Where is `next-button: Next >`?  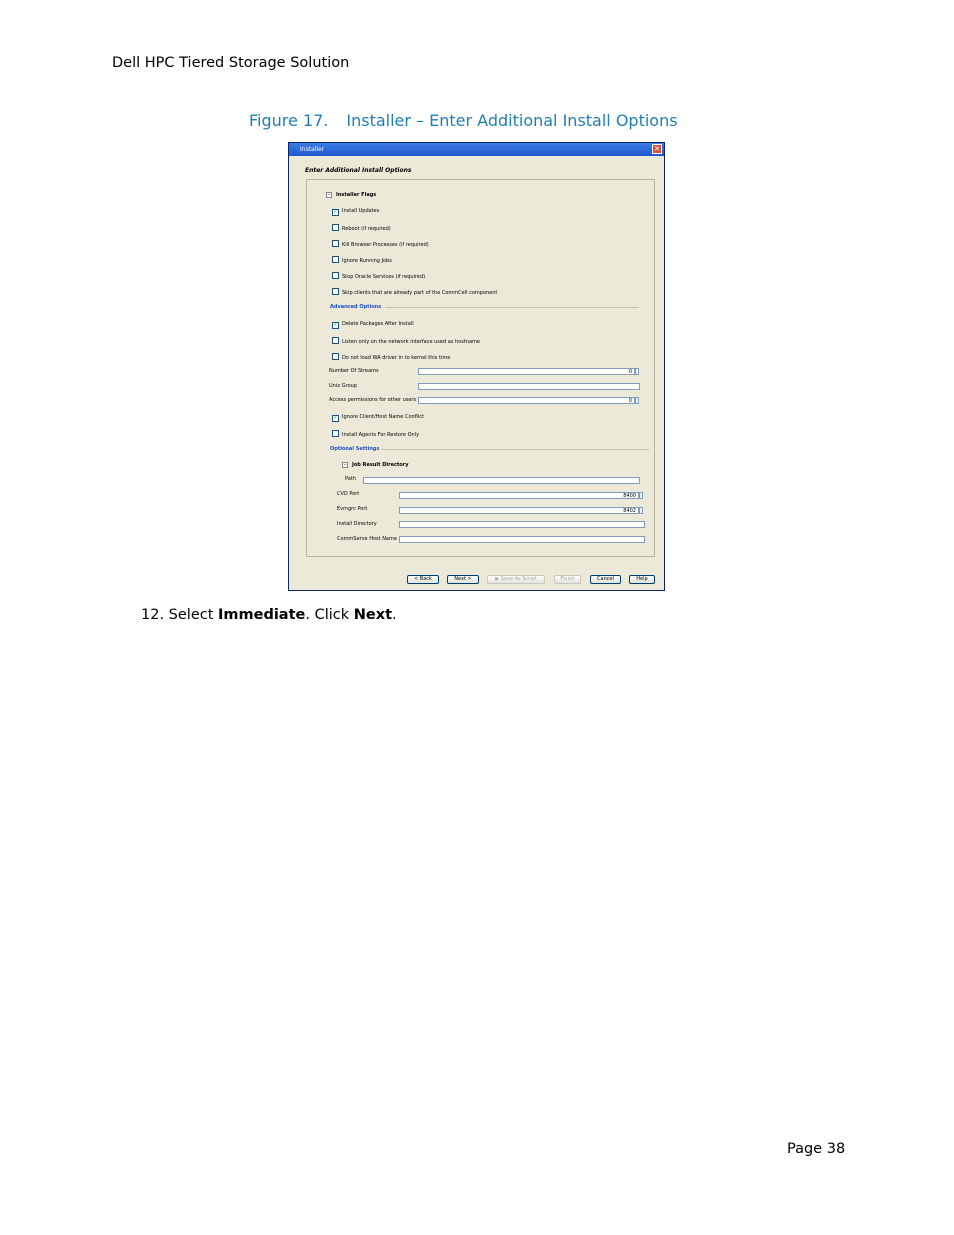
next-button: Next > is located at coordinates (463, 579).